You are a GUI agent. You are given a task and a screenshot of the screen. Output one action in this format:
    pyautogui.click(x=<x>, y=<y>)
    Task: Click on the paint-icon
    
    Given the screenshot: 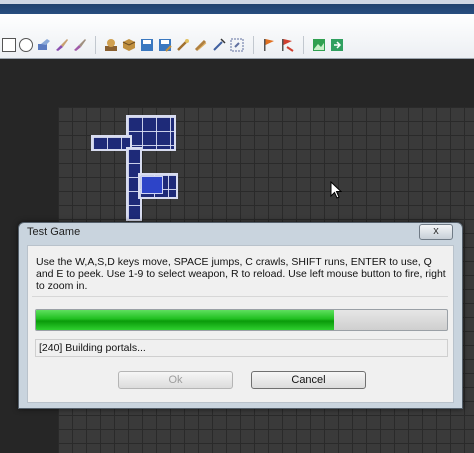 What is the action you would take?
    pyautogui.click(x=80, y=45)
    